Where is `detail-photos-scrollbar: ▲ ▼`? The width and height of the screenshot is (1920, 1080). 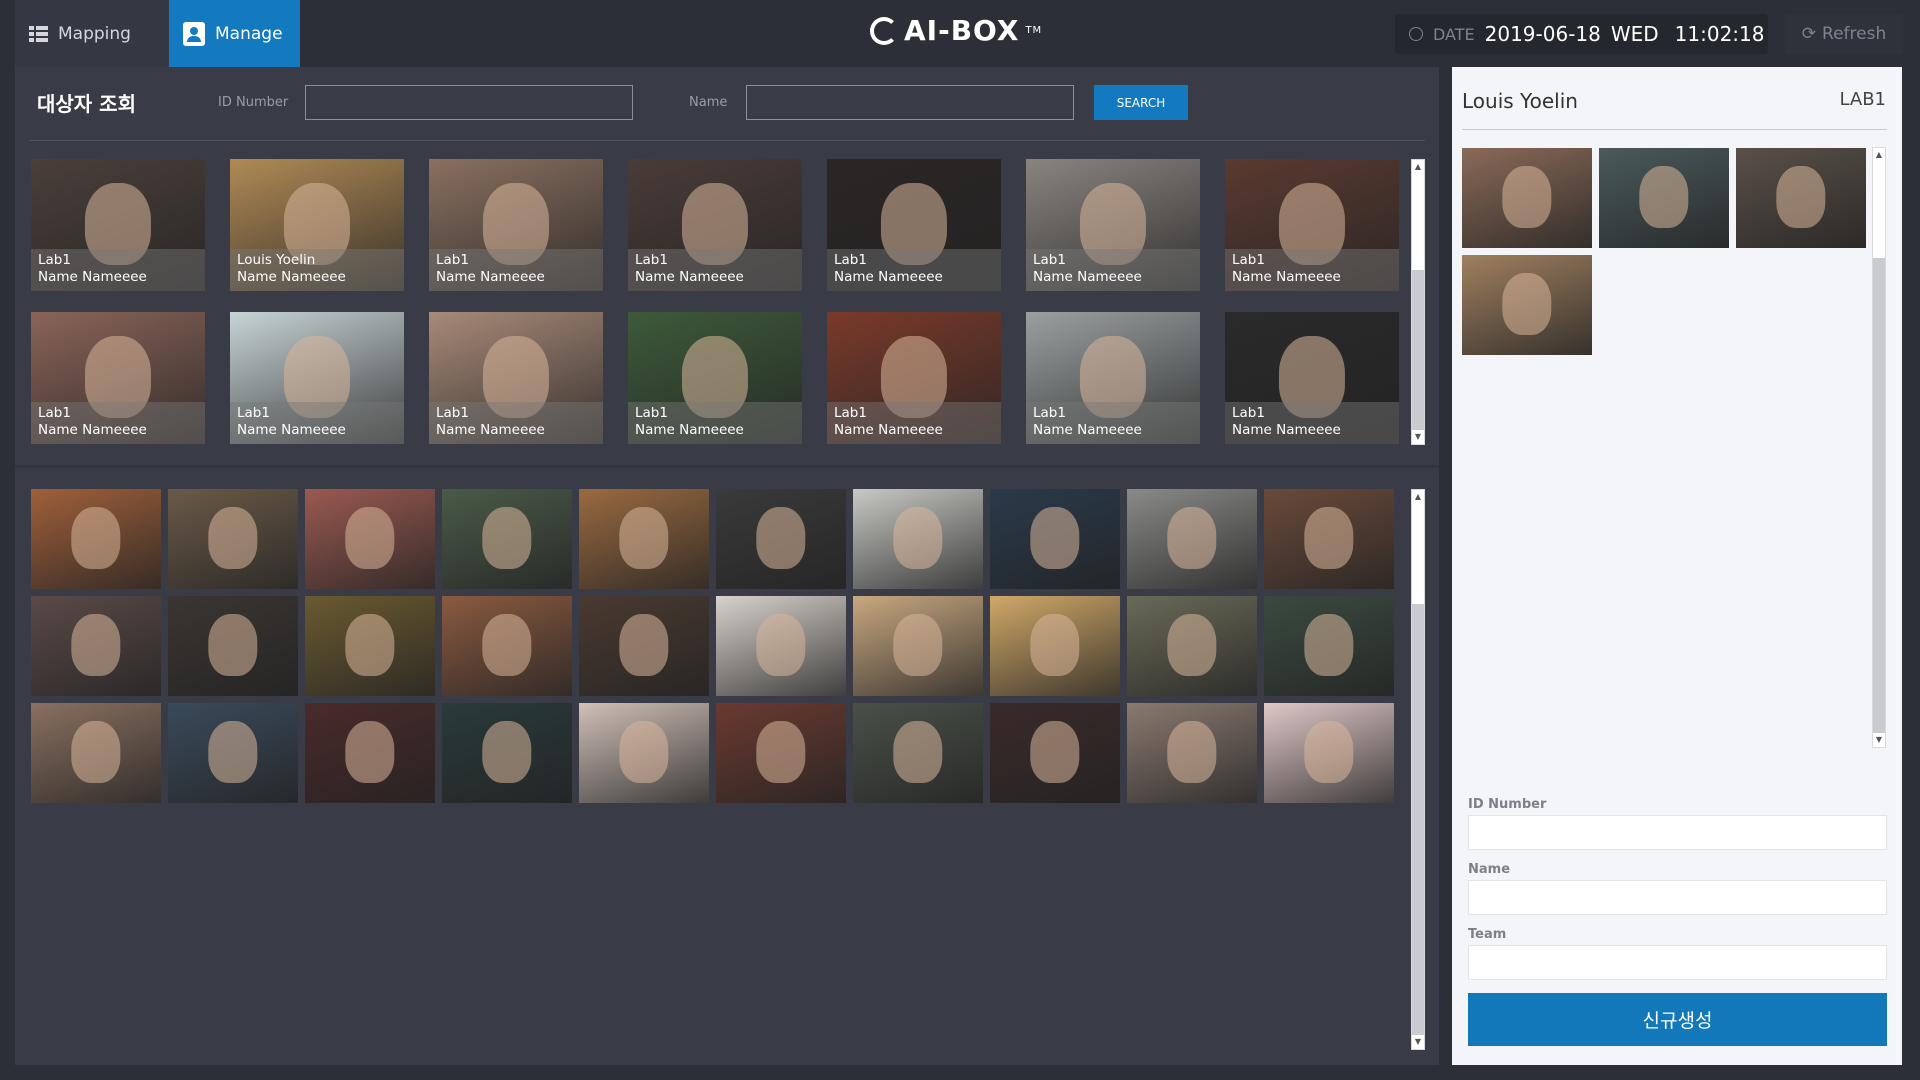 detail-photos-scrollbar: ▲ ▼ is located at coordinates (1879, 447).